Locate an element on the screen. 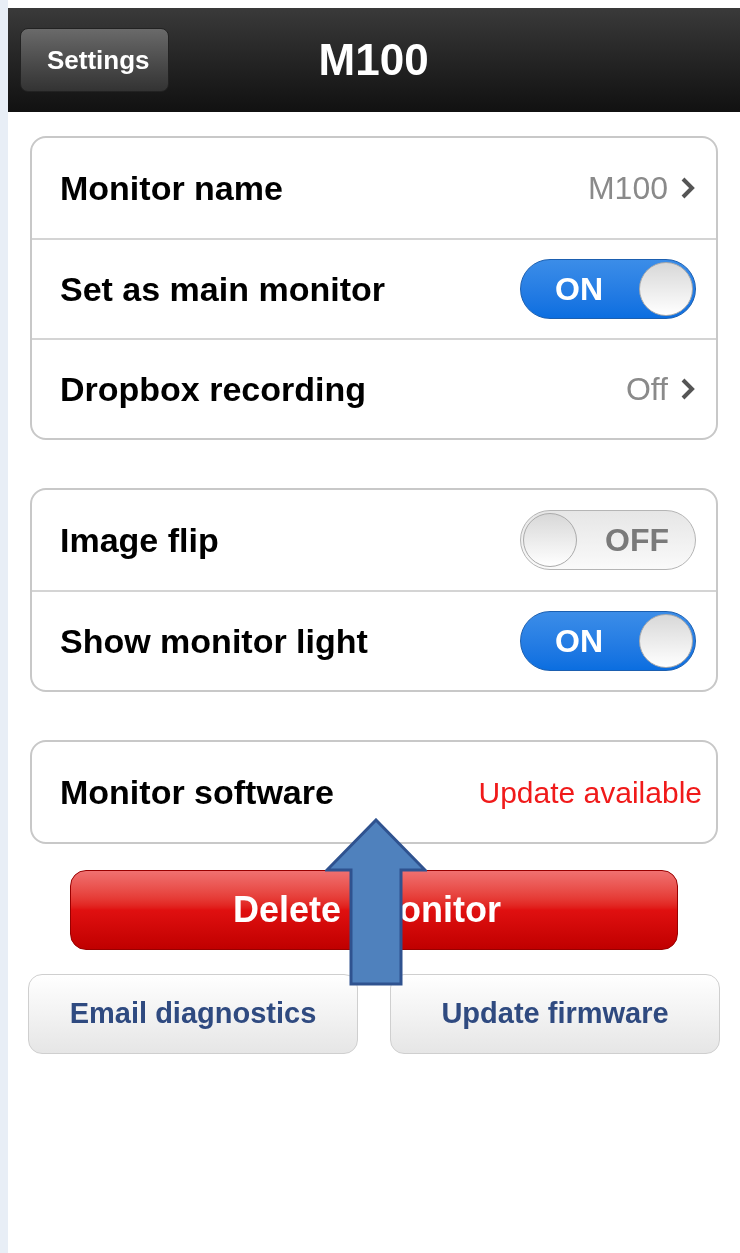  setting-label: Image flip is located at coordinates (139, 540).